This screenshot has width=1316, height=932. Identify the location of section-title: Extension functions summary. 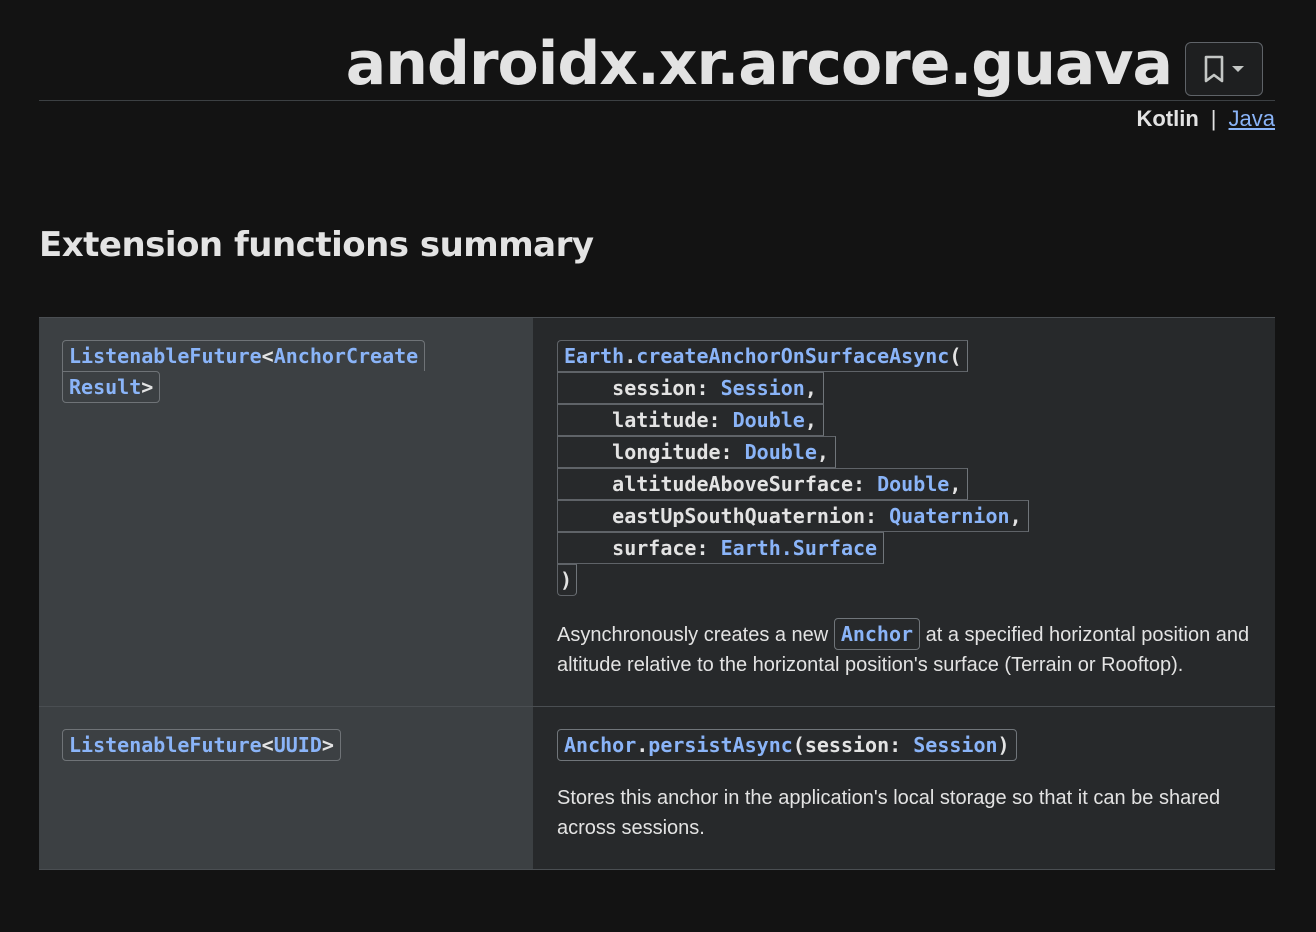
(316, 245).